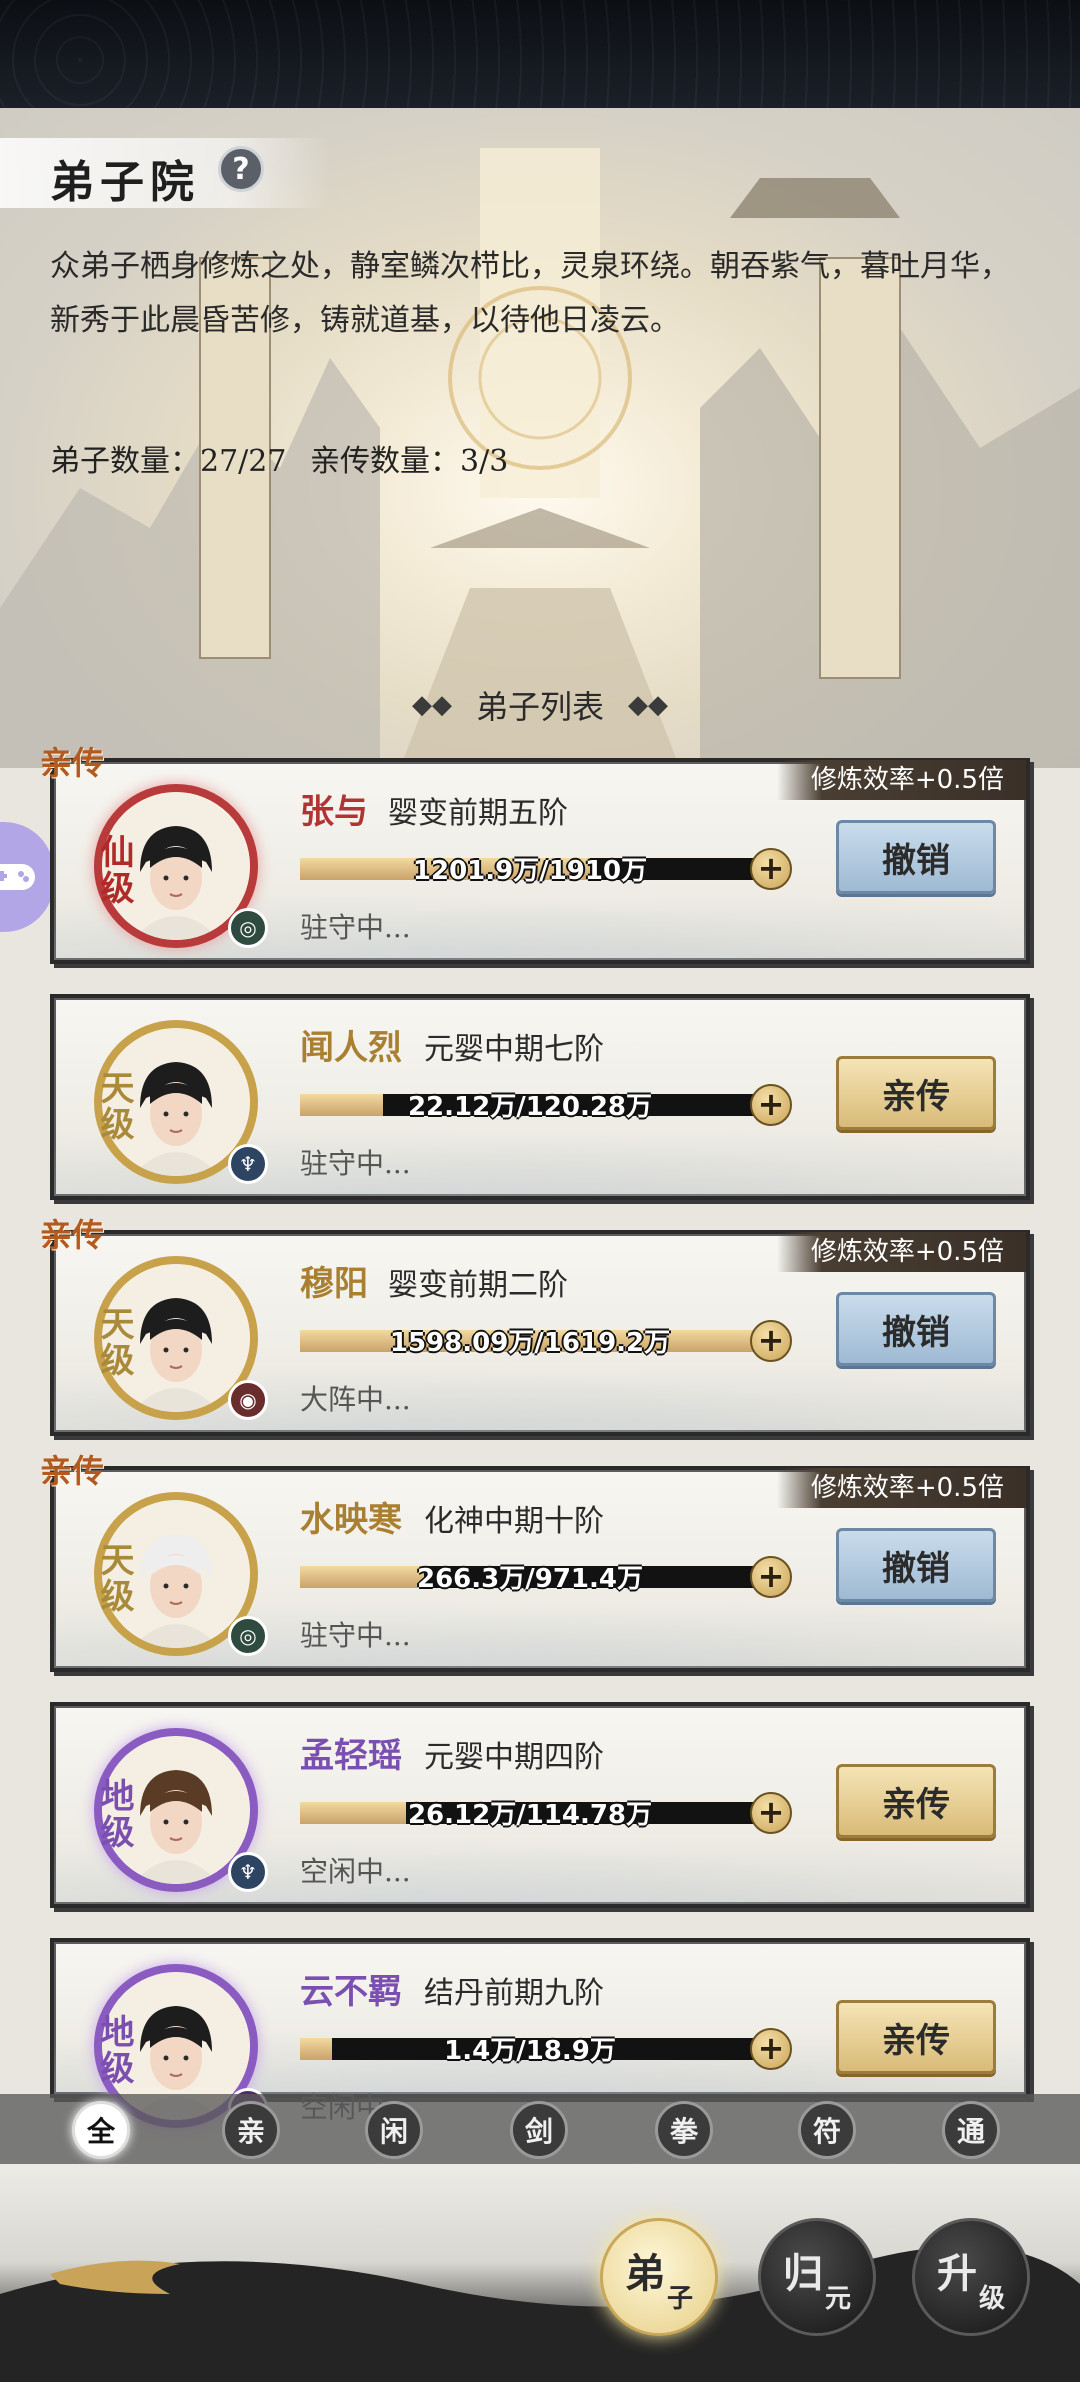 The width and height of the screenshot is (1080, 2382). What do you see at coordinates (648, 705) in the screenshot?
I see `ornament-right-icon: ◆◆` at bounding box center [648, 705].